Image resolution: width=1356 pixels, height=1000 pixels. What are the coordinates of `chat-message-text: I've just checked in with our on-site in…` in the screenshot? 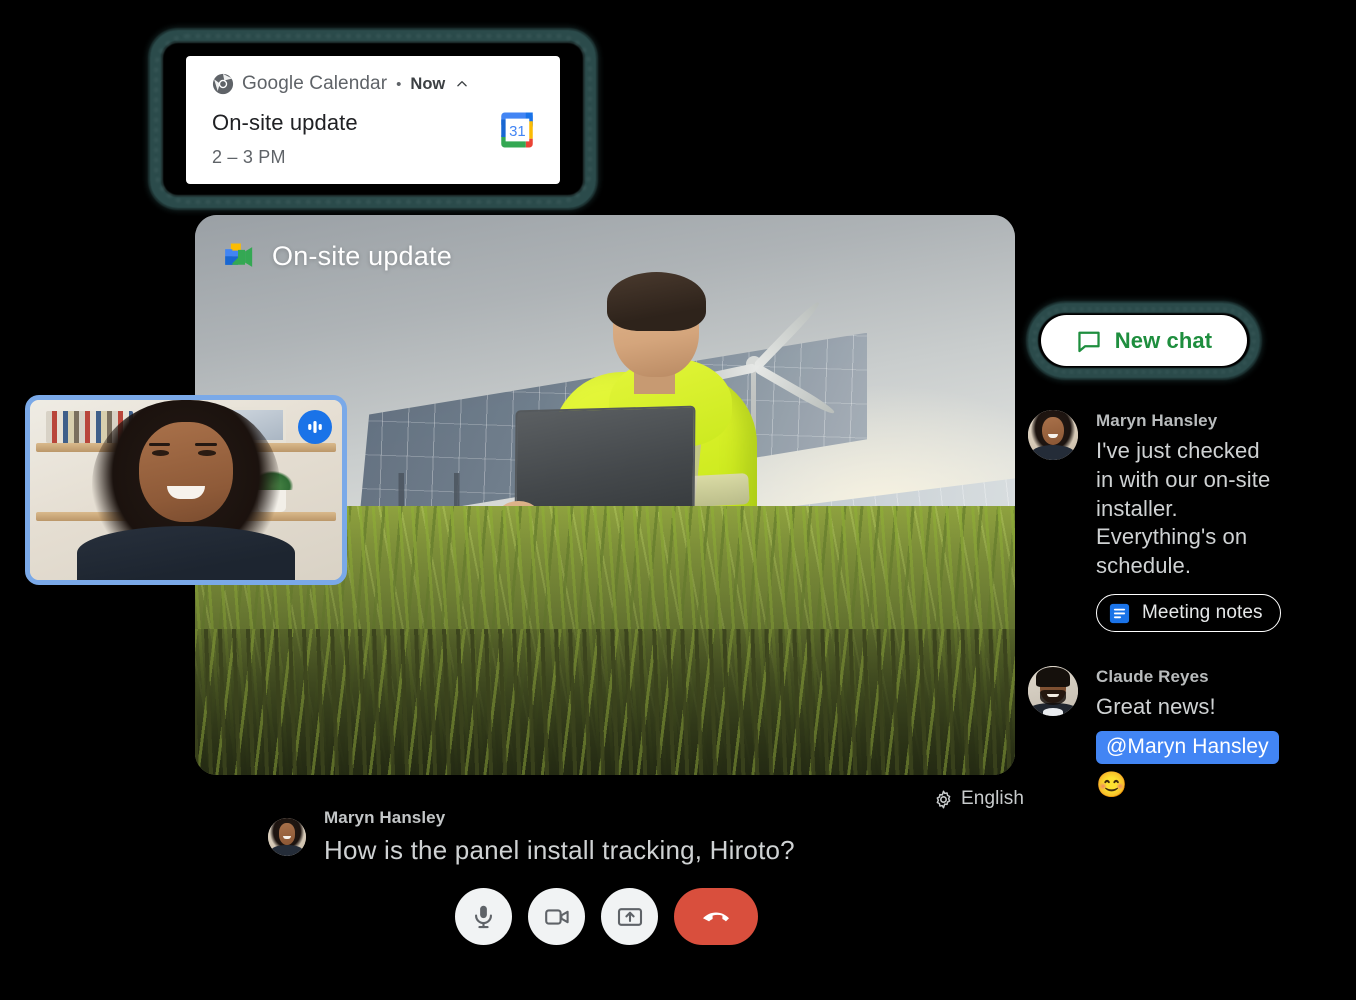 It's located at (1183, 508).